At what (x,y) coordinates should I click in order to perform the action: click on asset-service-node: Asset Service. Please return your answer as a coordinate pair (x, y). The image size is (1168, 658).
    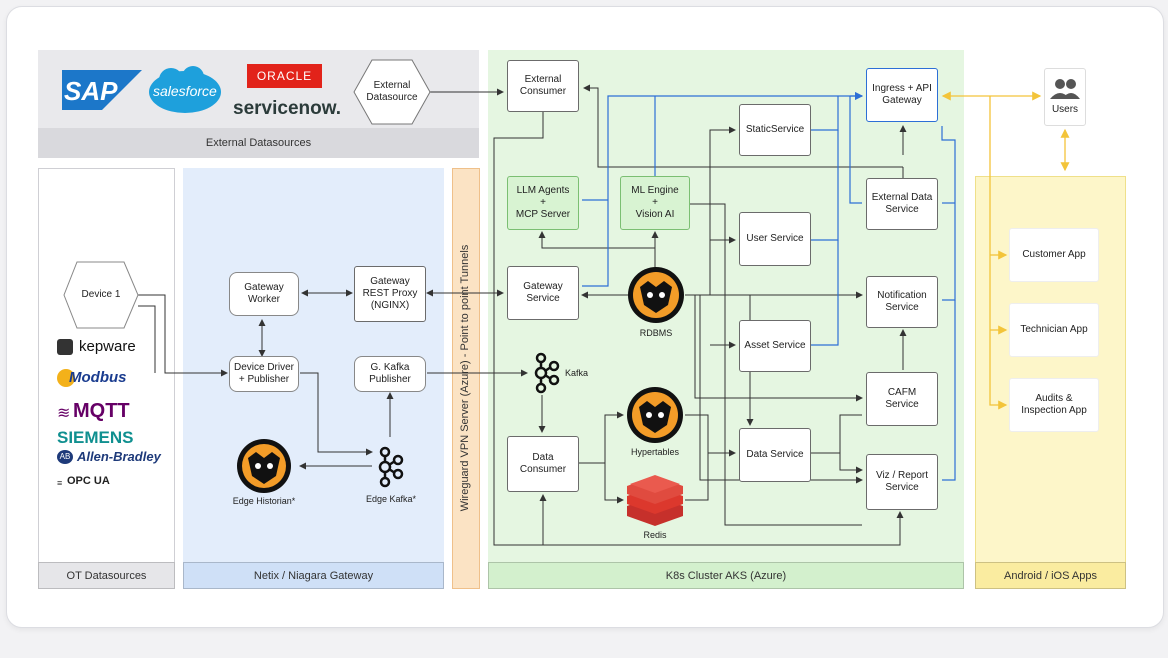
    Looking at the image, I should click on (775, 346).